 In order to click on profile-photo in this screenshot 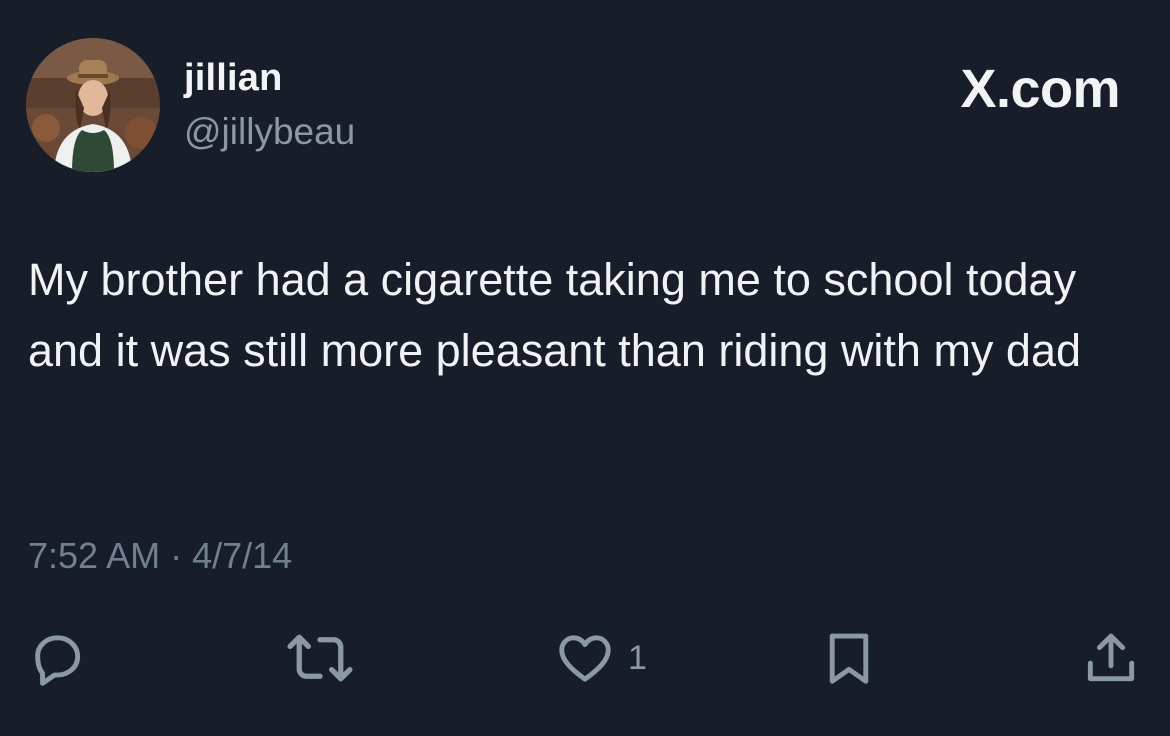, I will do `click(93, 105)`.